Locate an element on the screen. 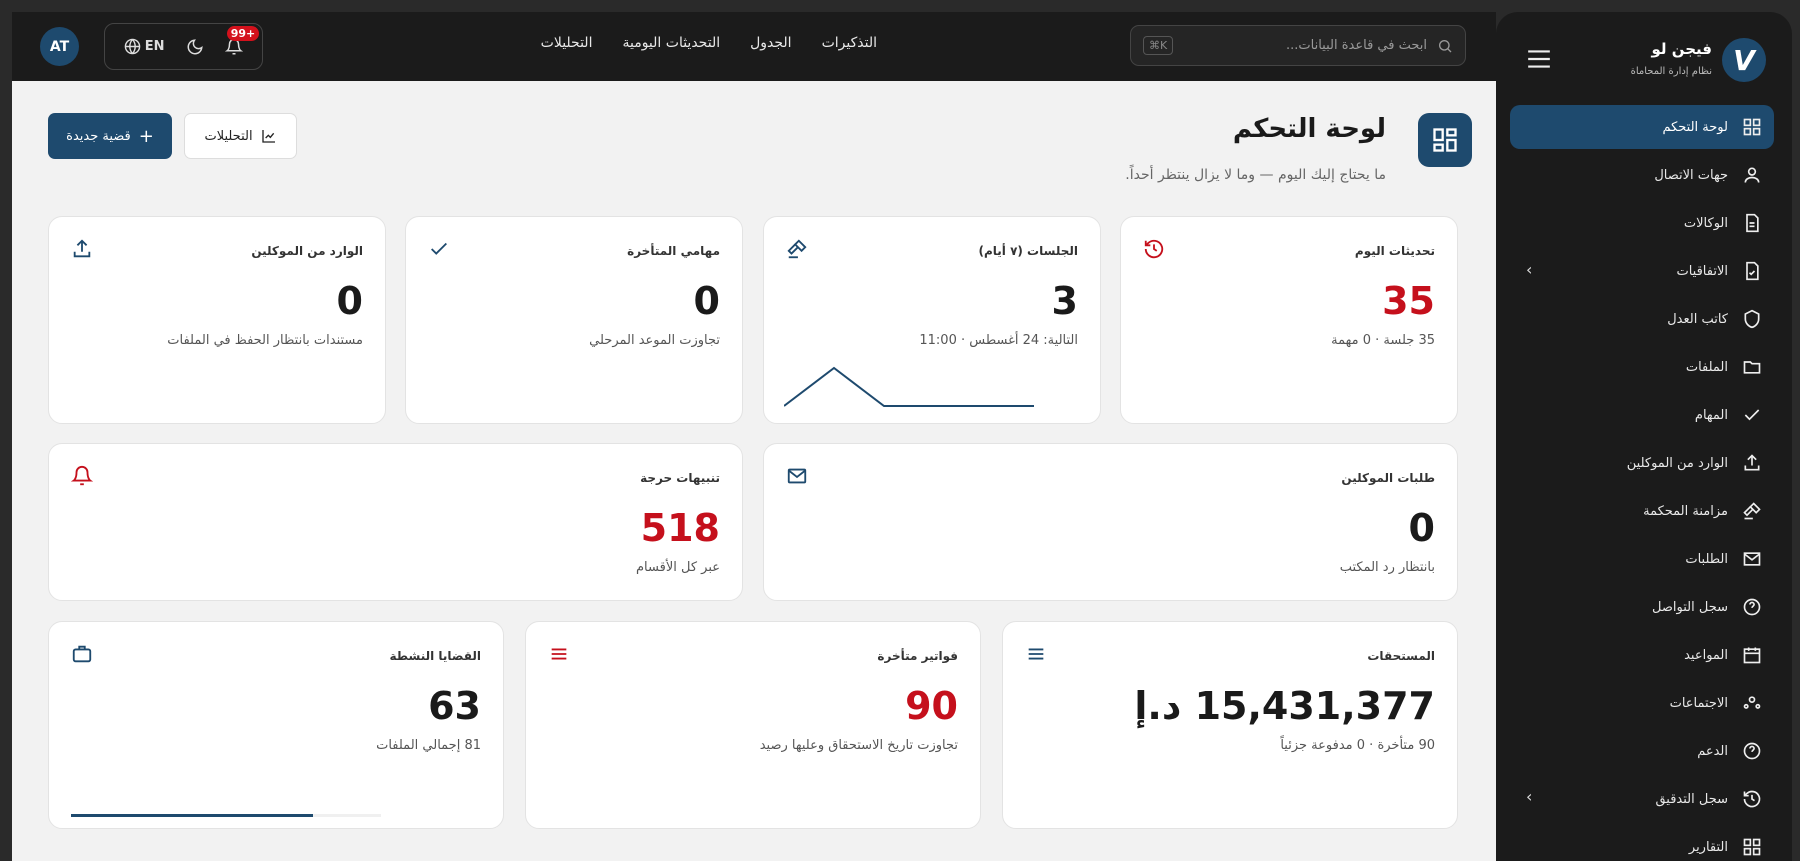 Image resolution: width=1800 pixels, height=861 pixels. sidebar-item-9: الطلبات is located at coordinates (1642, 559).